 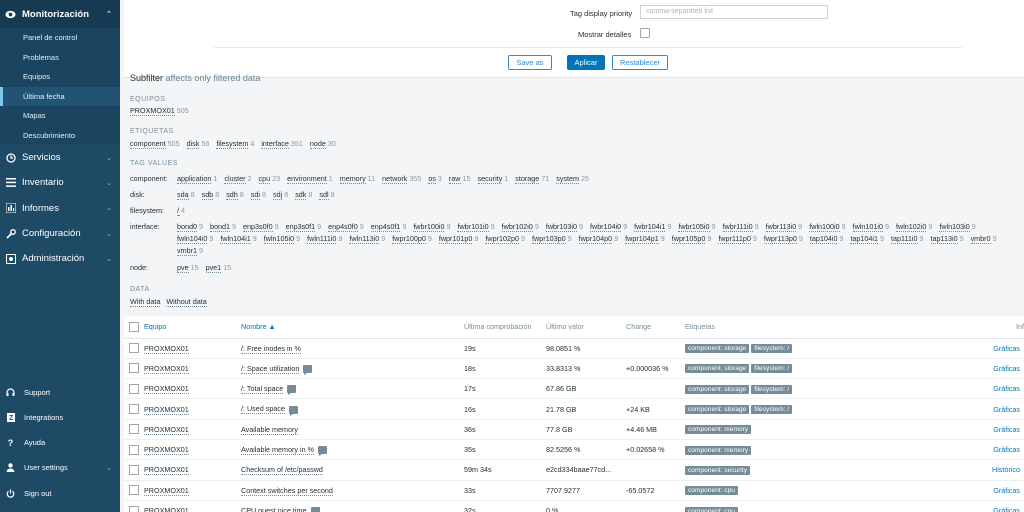 What do you see at coordinates (207, 195) in the screenshot?
I see `subfilter-item: sdb` at bounding box center [207, 195].